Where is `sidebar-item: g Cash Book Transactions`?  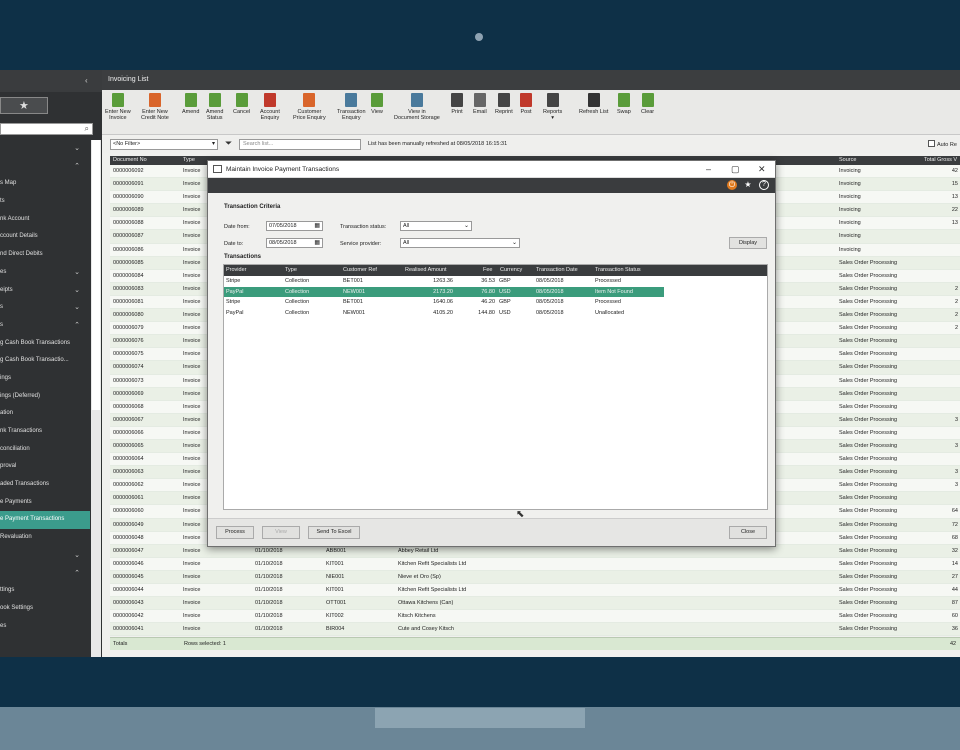
sidebar-item: g Cash Book Transactions is located at coordinates (45, 344).